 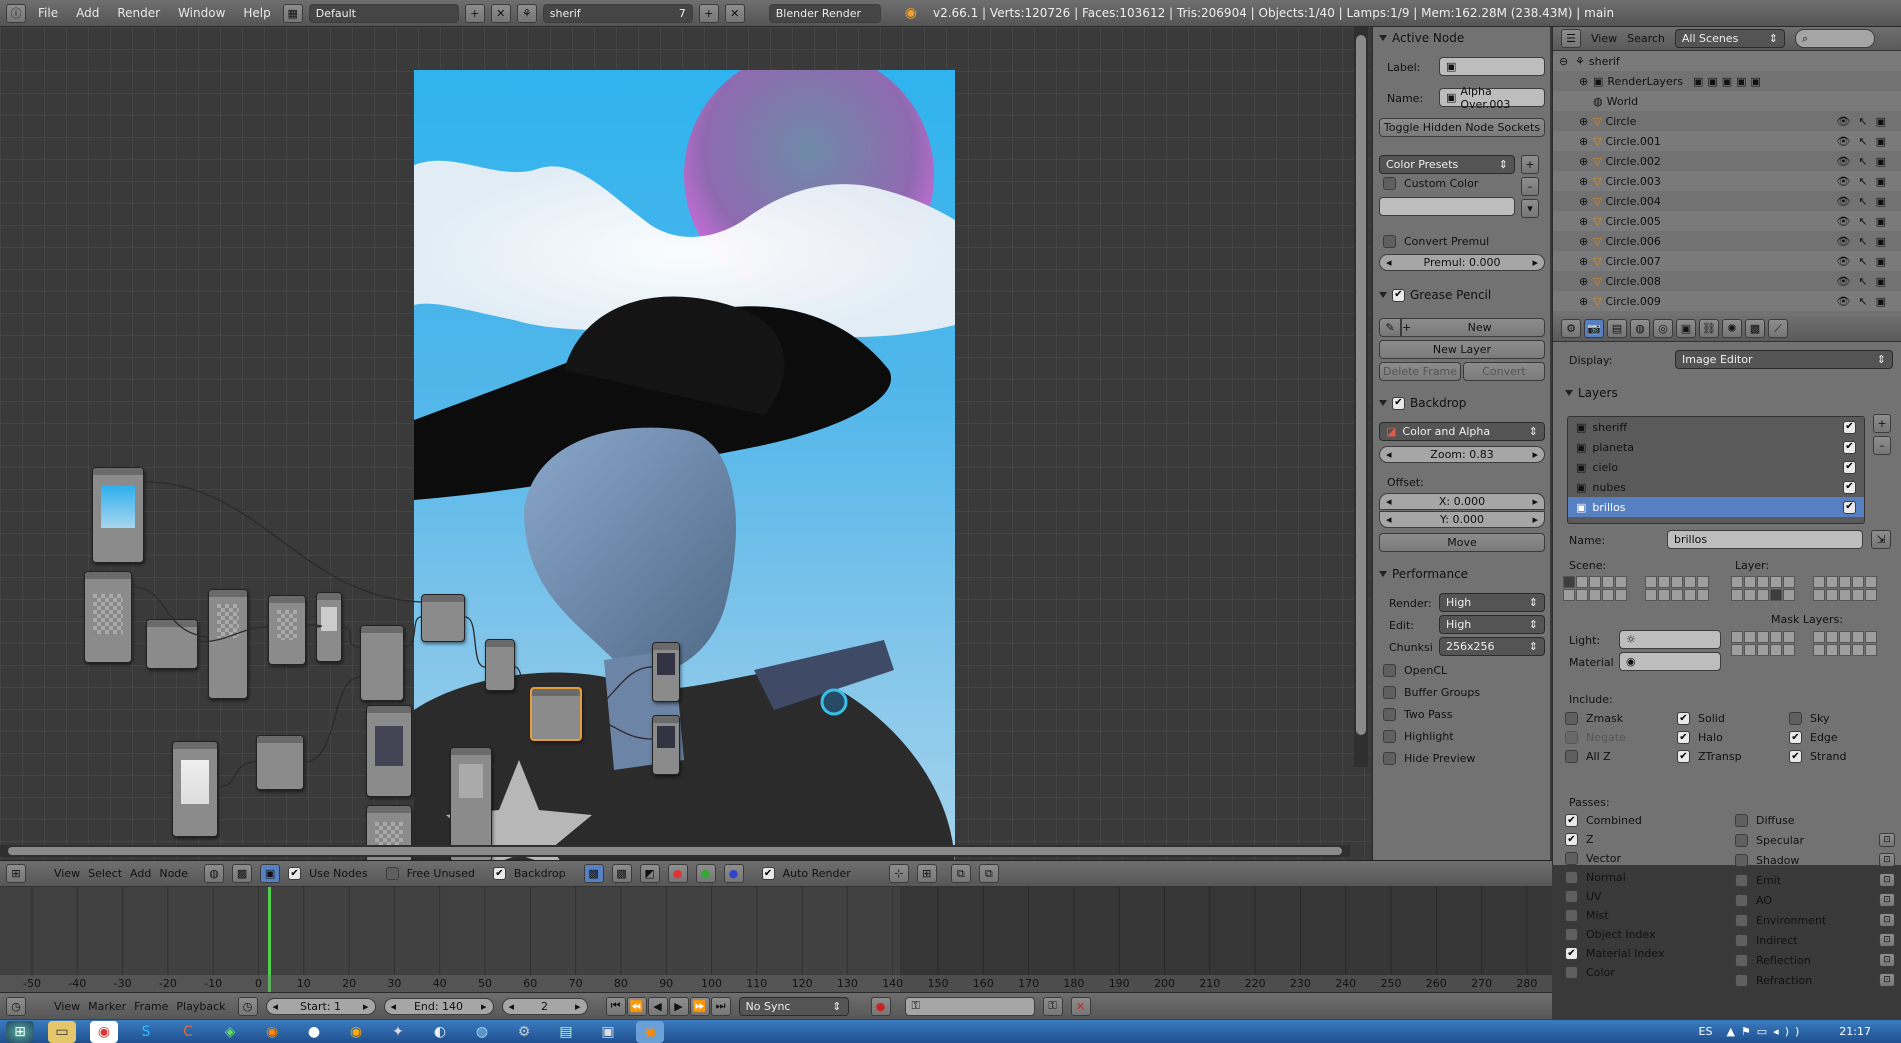 I want to click on screen-layout-icon: ▦, so click(x=292, y=13).